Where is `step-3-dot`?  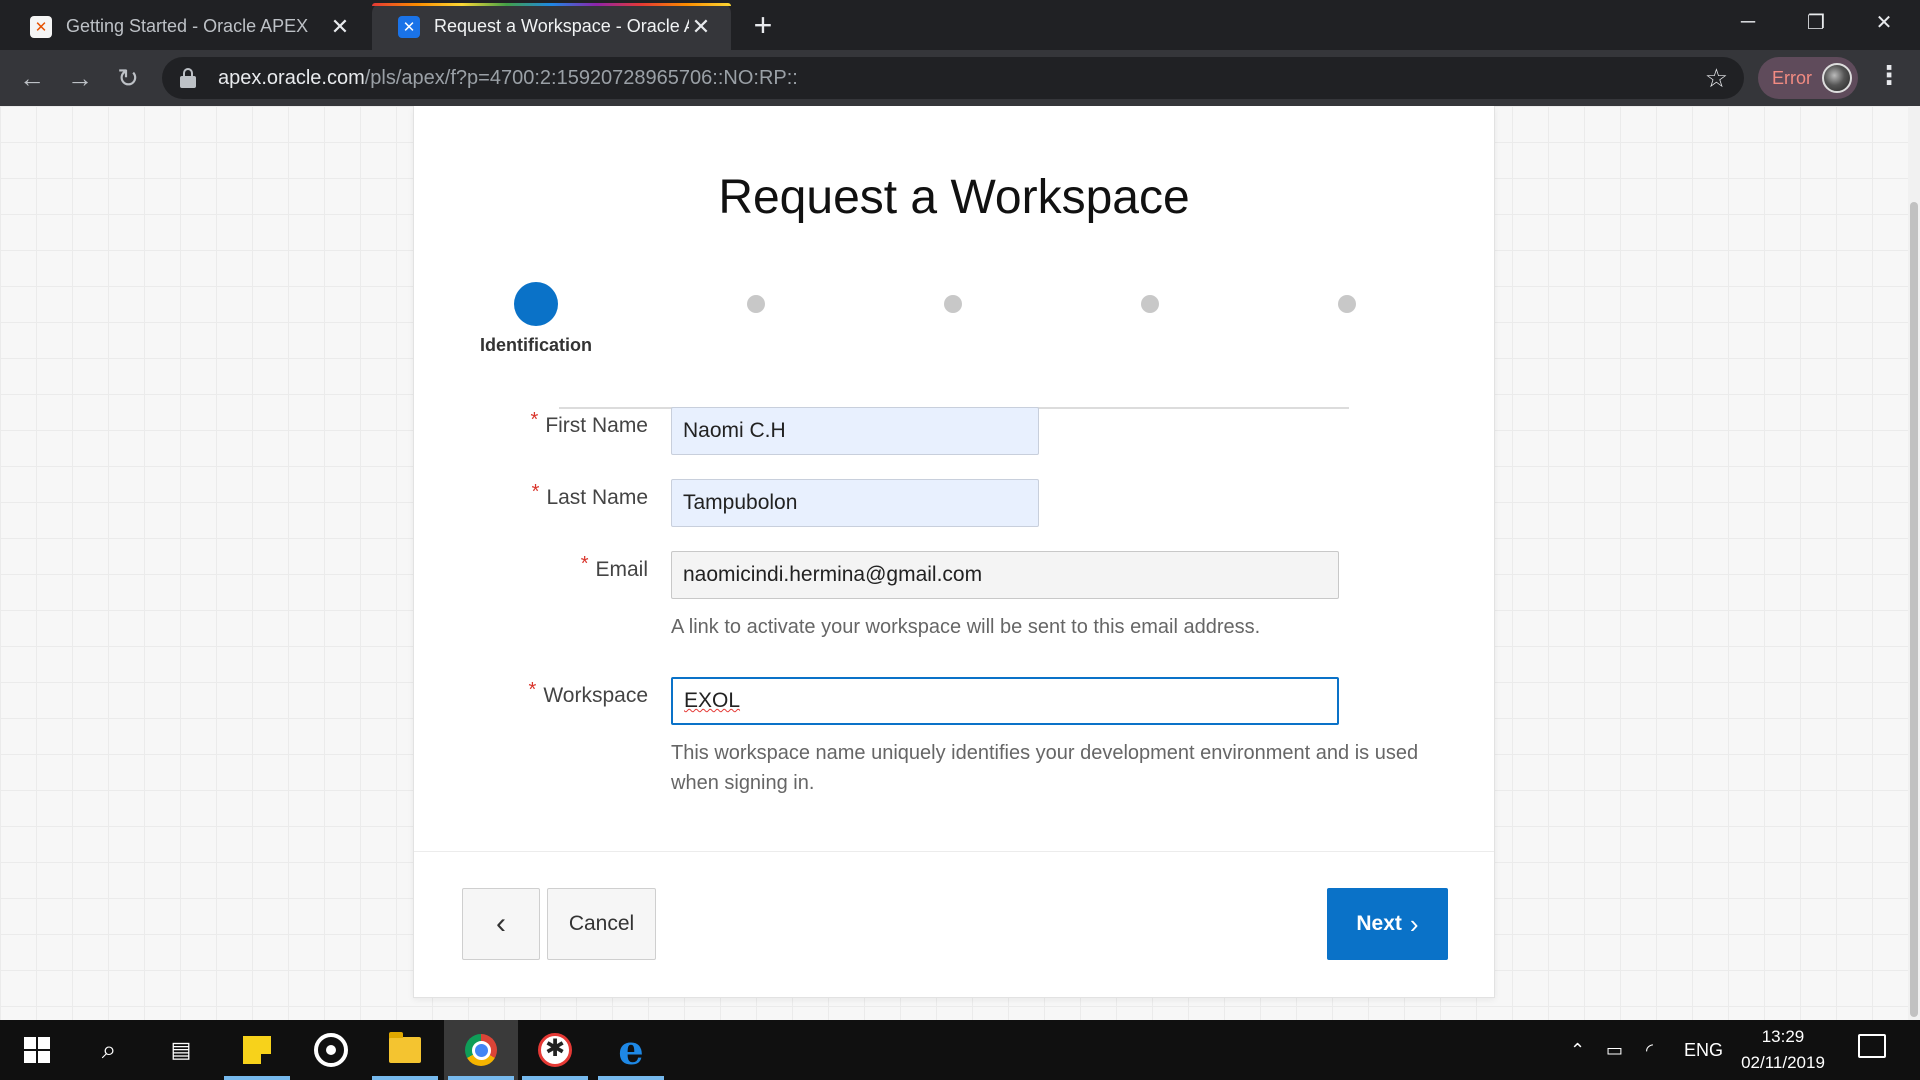
step-3-dot is located at coordinates (953, 304).